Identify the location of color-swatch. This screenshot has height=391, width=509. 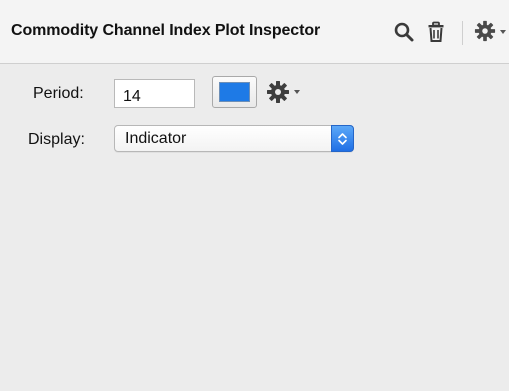
(234, 92).